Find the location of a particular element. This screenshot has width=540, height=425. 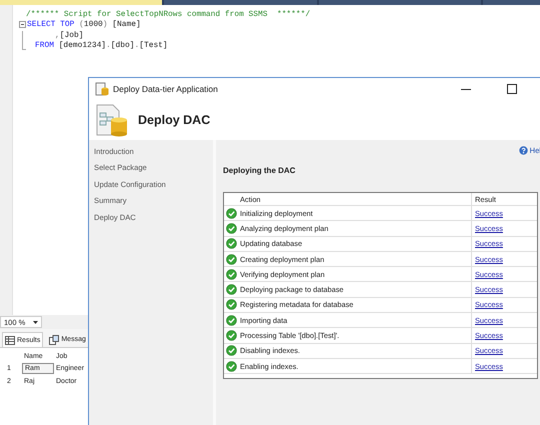

maximize-icon is located at coordinates (512, 89).